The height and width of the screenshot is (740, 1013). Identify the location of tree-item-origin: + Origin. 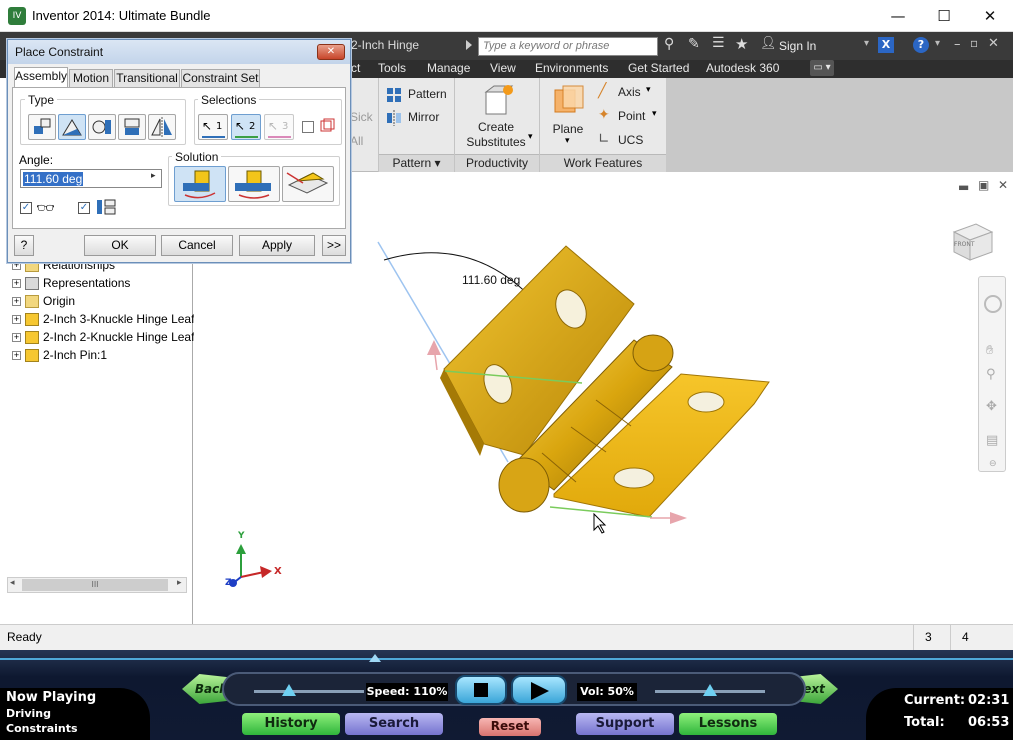
(43, 301).